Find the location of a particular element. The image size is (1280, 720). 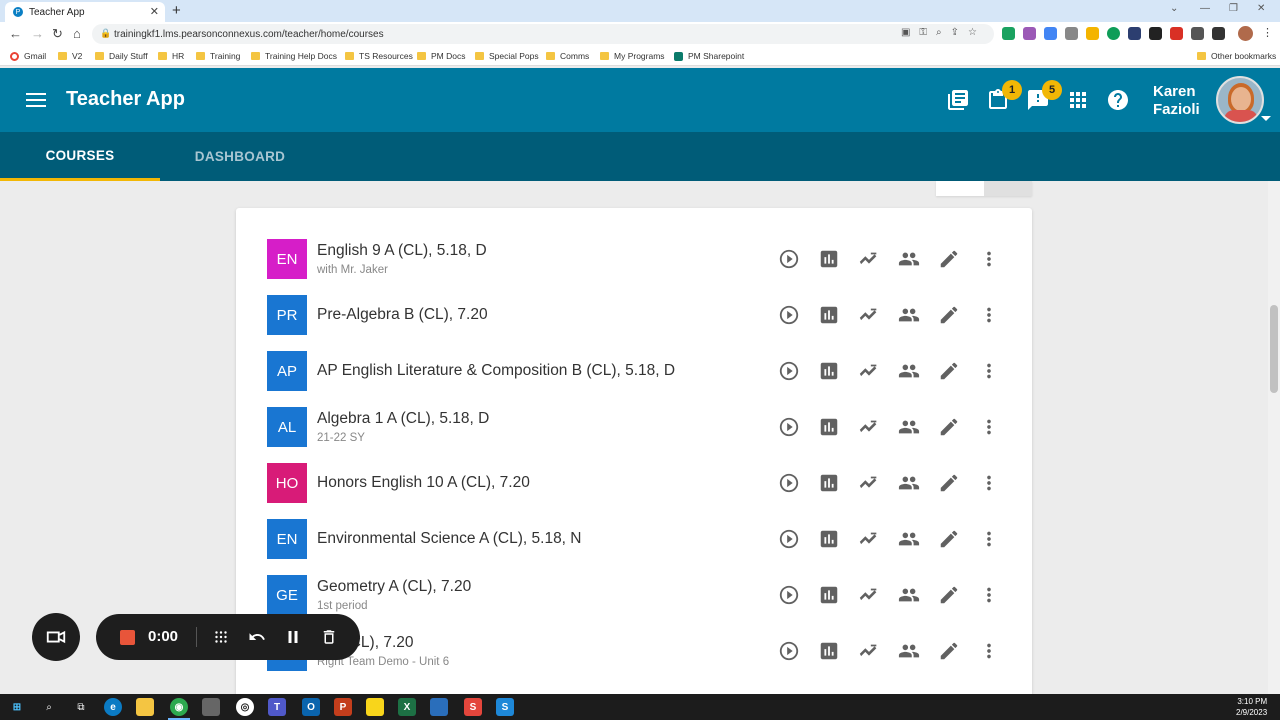

course-title: Honors English 10 A (CL), 7.20 is located at coordinates (423, 483).